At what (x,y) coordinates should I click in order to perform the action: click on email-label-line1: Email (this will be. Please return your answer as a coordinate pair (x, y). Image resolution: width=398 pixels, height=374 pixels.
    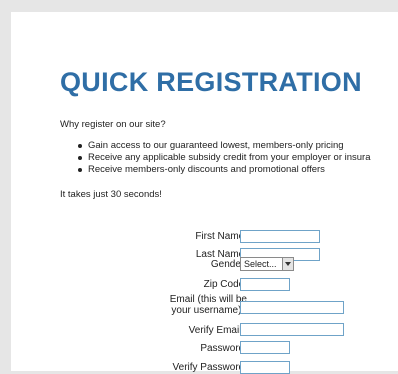
    Looking at the image, I should click on (208, 299).